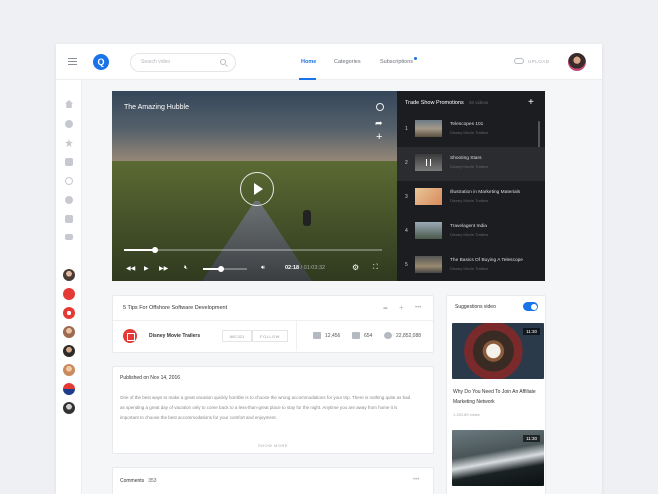  I want to click on search-input: Search video, so click(183, 62).